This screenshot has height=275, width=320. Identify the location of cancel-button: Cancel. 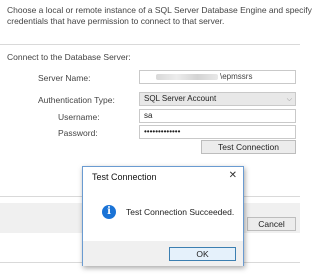
(271, 224).